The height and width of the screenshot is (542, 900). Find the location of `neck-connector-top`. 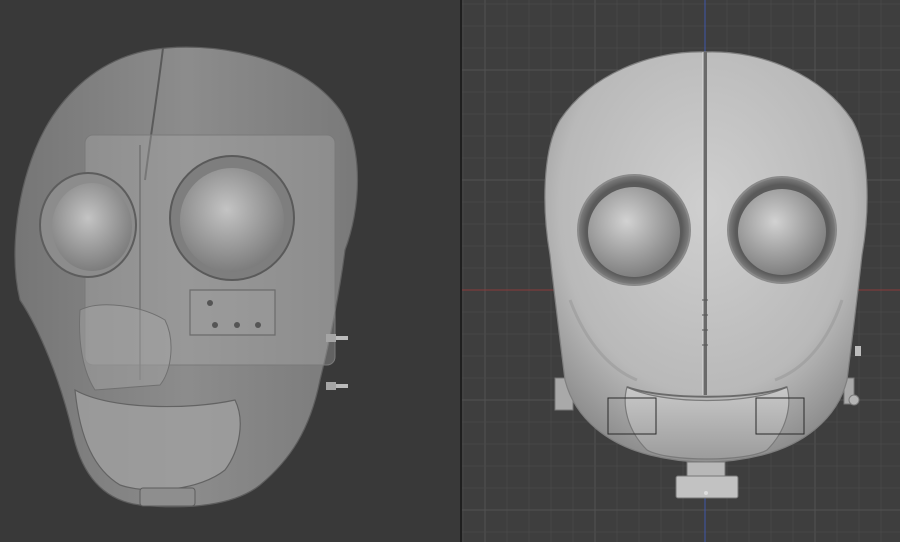

neck-connector-top is located at coordinates (706, 469).